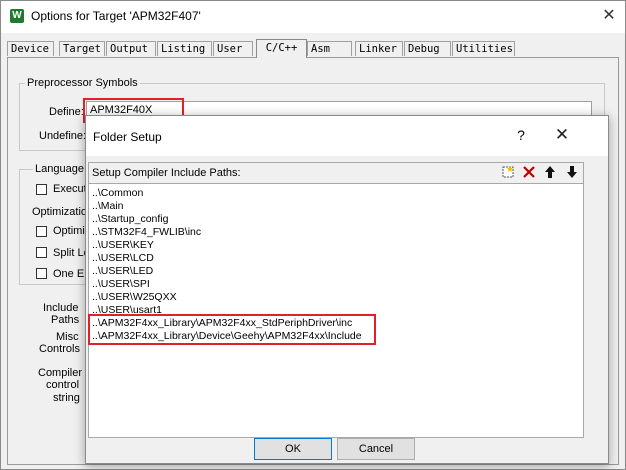 The image size is (626, 470). What do you see at coordinates (30, 48) in the screenshot?
I see `tab-device: Device` at bounding box center [30, 48].